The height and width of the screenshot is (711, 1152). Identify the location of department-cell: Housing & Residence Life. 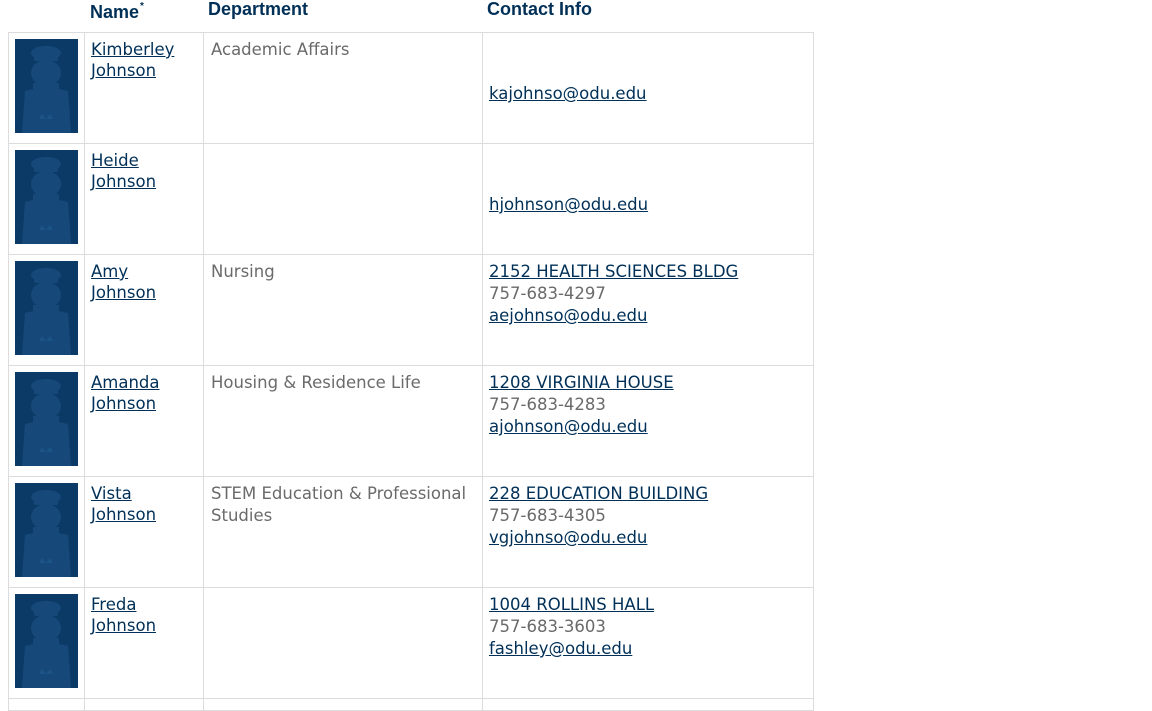
(343, 421).